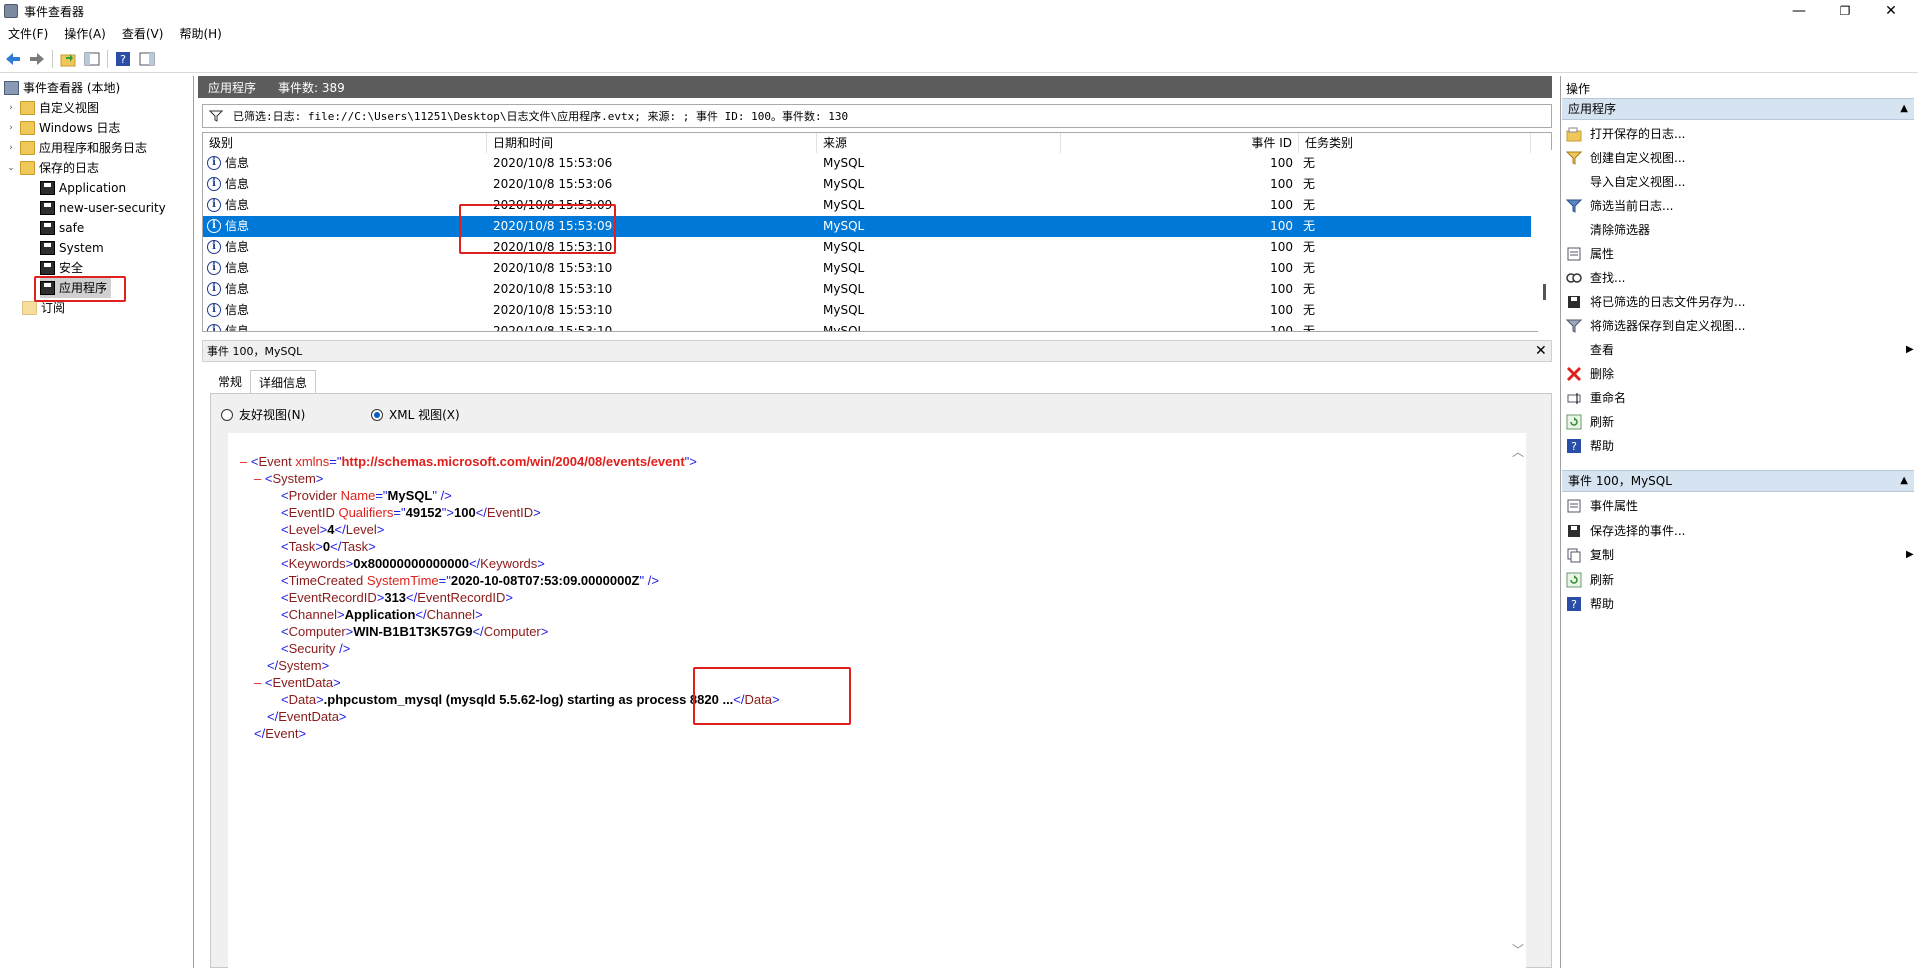 This screenshot has height=968, width=1918. Describe the element at coordinates (13, 59) in the screenshot. I see `back-arrow-icon` at that location.